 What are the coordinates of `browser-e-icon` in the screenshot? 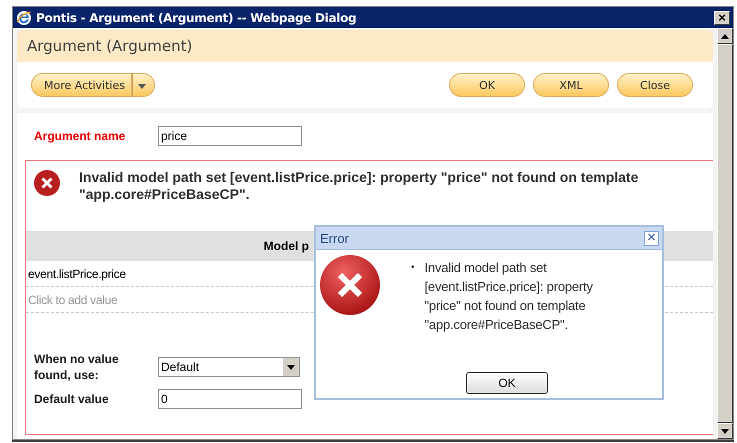 It's located at (24, 18).